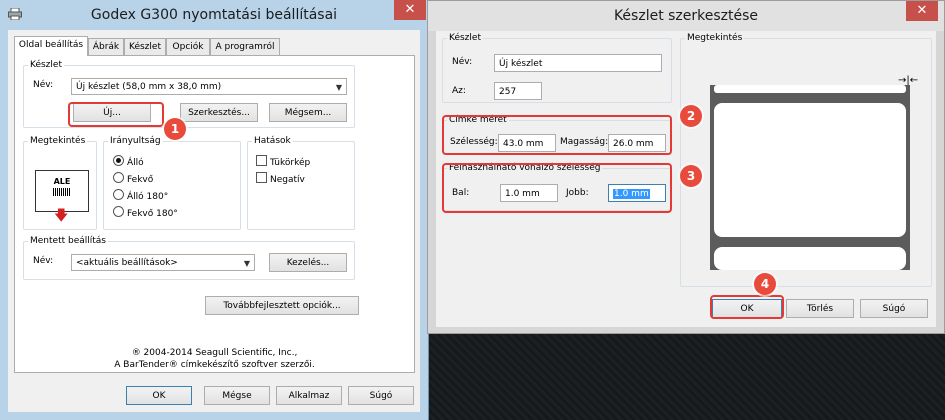 This screenshot has width=945, height=420. I want to click on copyright-line-1: ® 2004-2014 Seagull Scientific, Inc.,, so click(214, 353).